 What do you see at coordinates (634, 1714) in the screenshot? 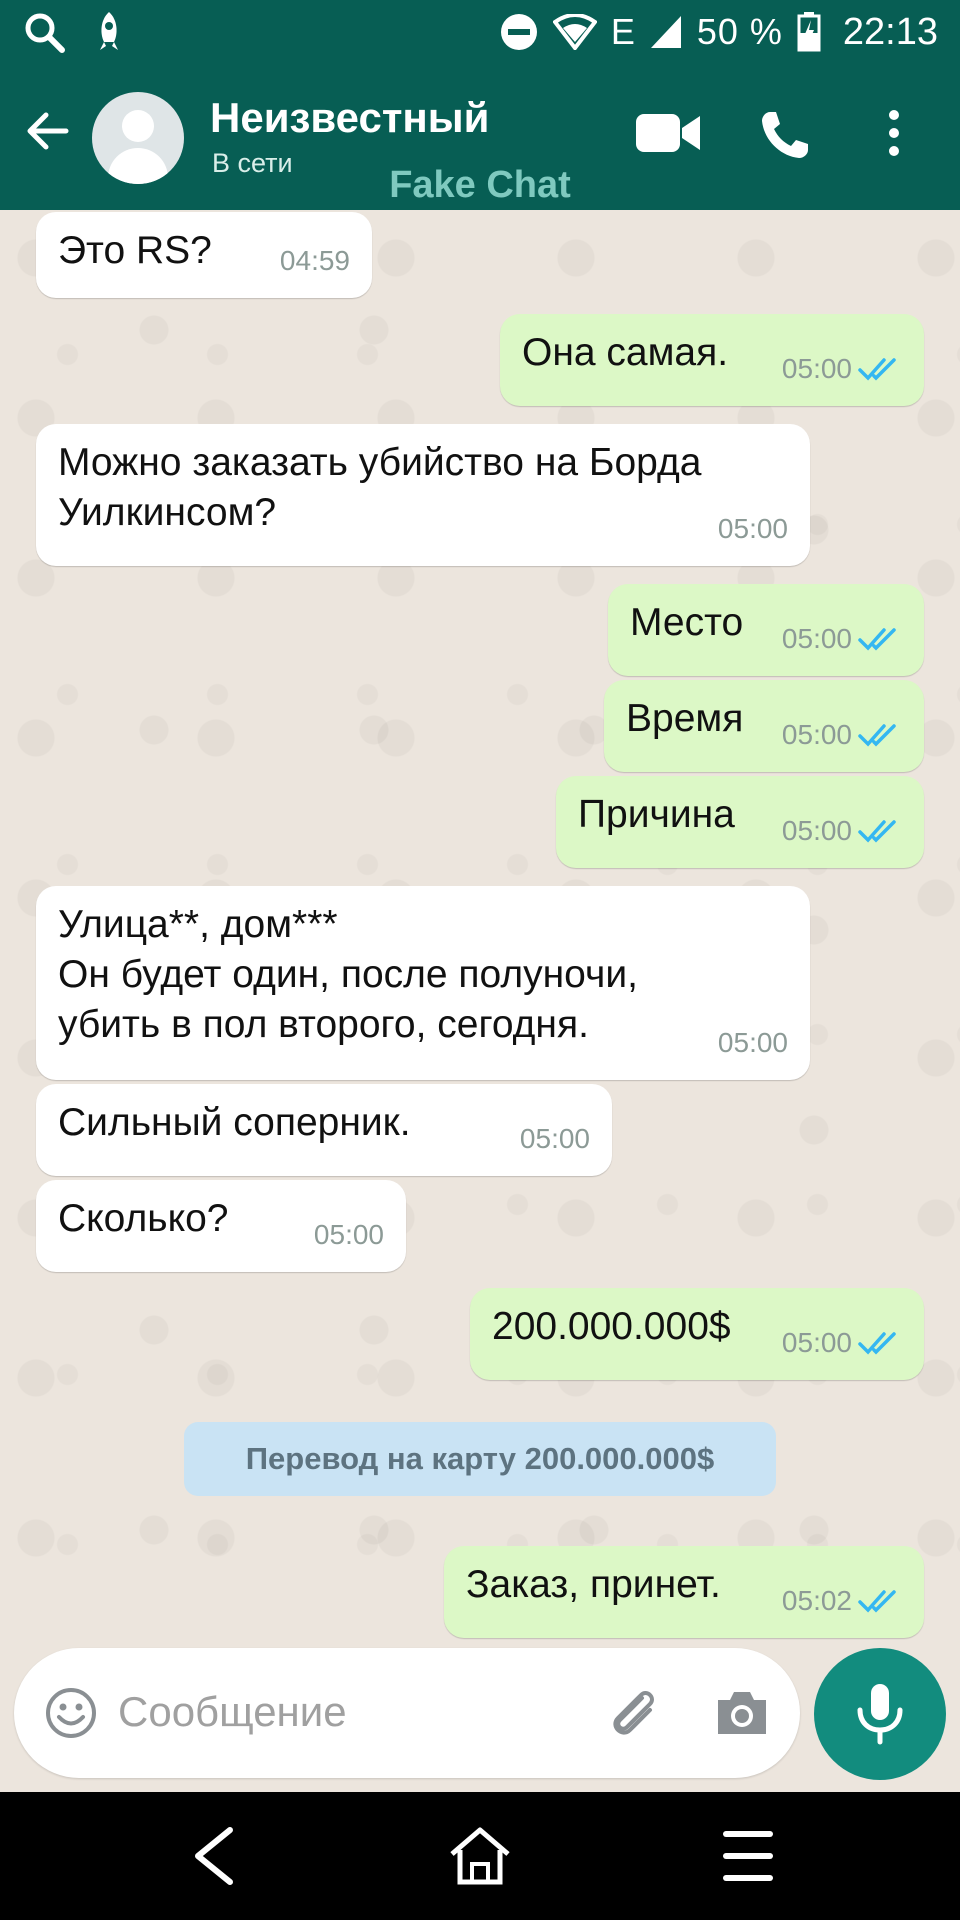
I see `attach-icon` at bounding box center [634, 1714].